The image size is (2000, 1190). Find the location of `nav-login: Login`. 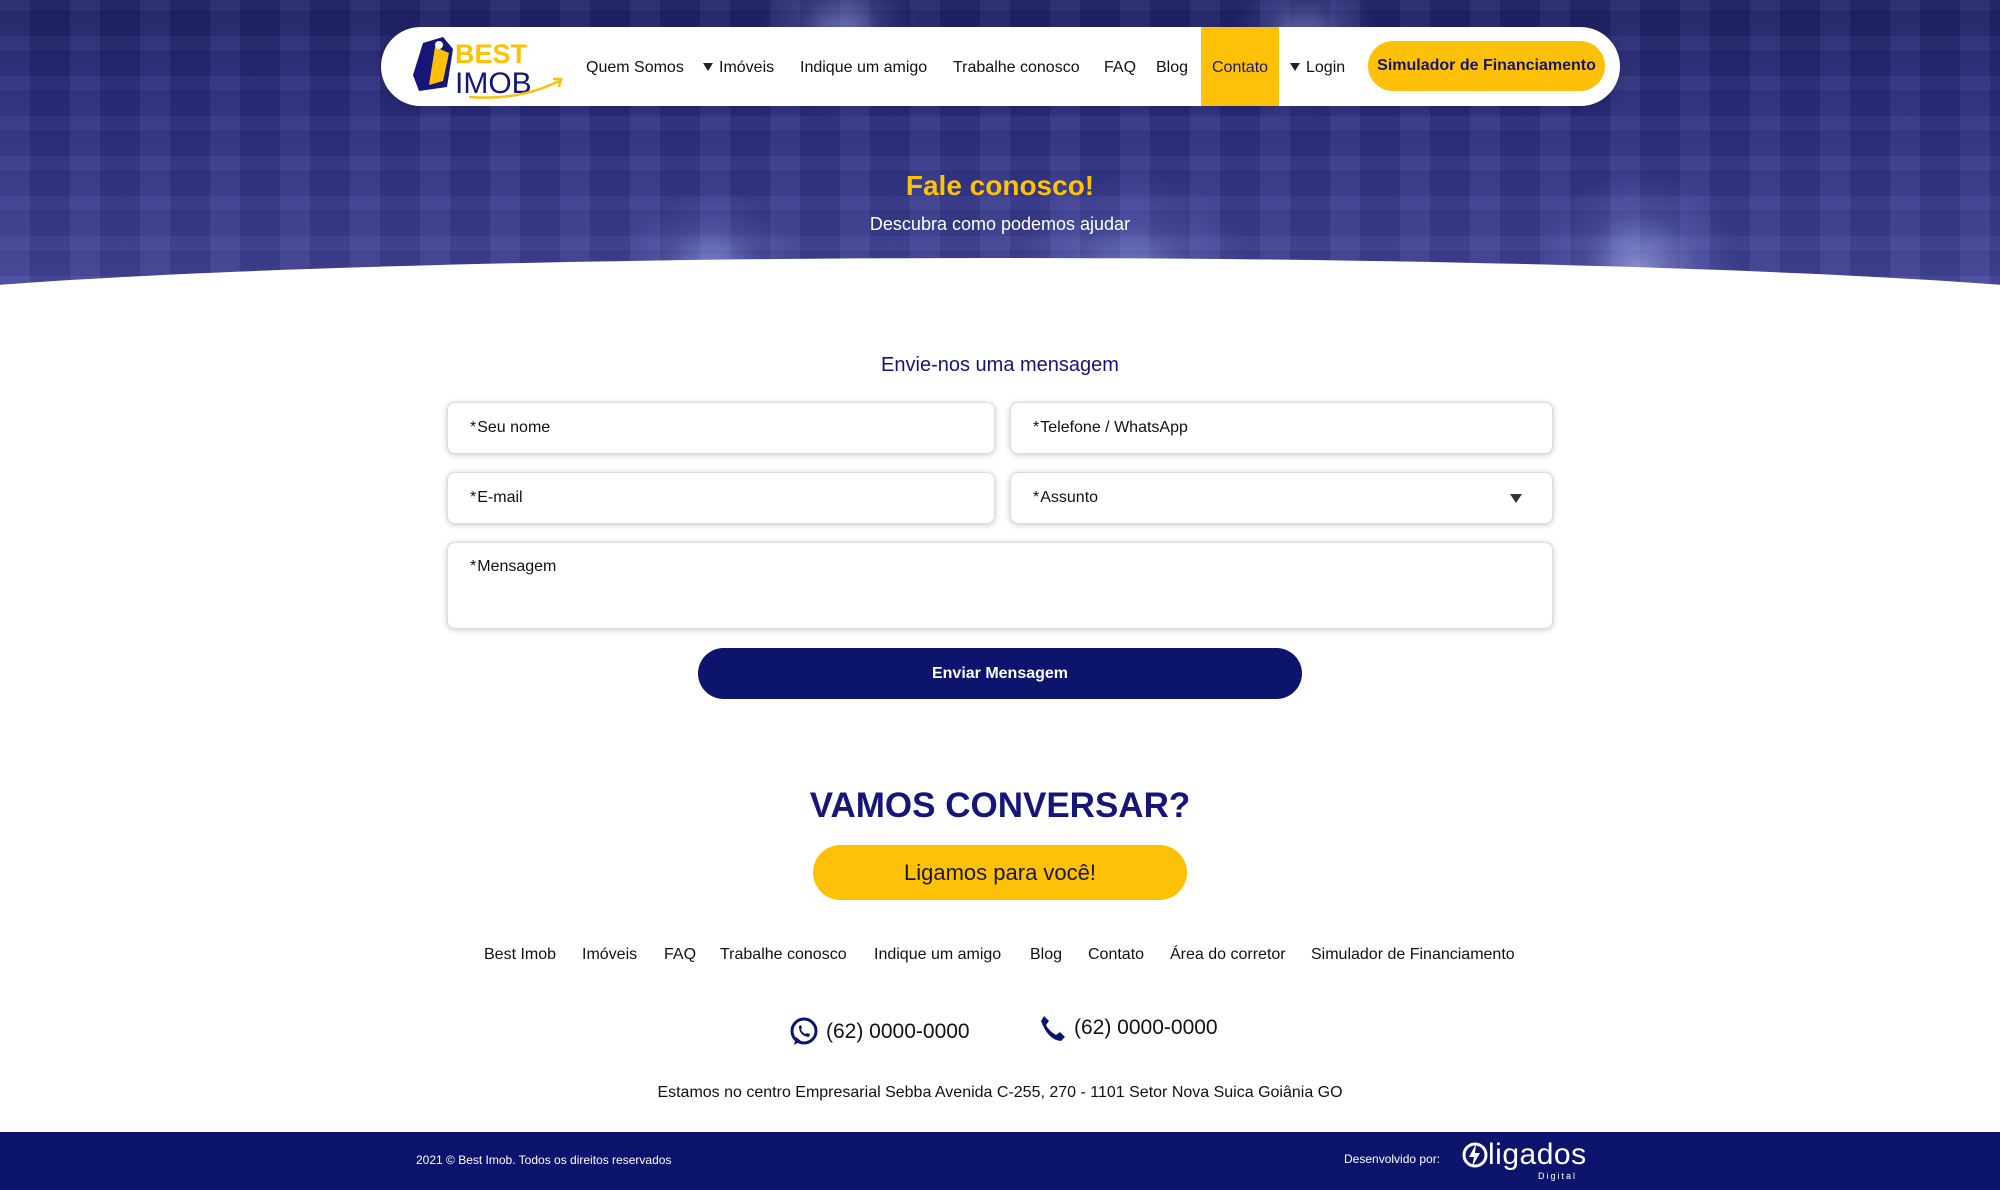

nav-login: Login is located at coordinates (1317, 66).